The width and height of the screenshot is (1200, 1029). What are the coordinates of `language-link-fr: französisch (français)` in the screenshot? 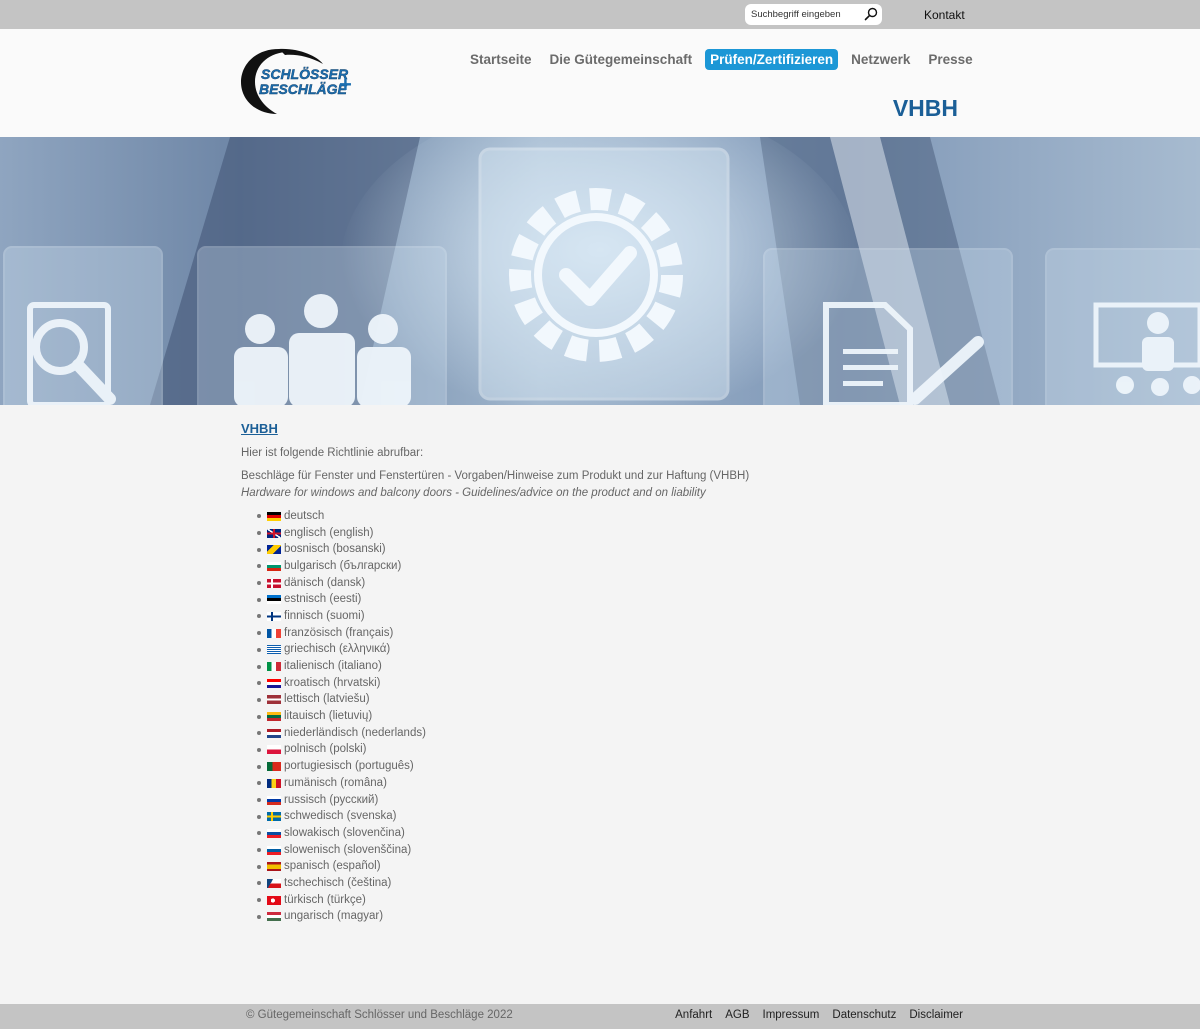 It's located at (330, 633).